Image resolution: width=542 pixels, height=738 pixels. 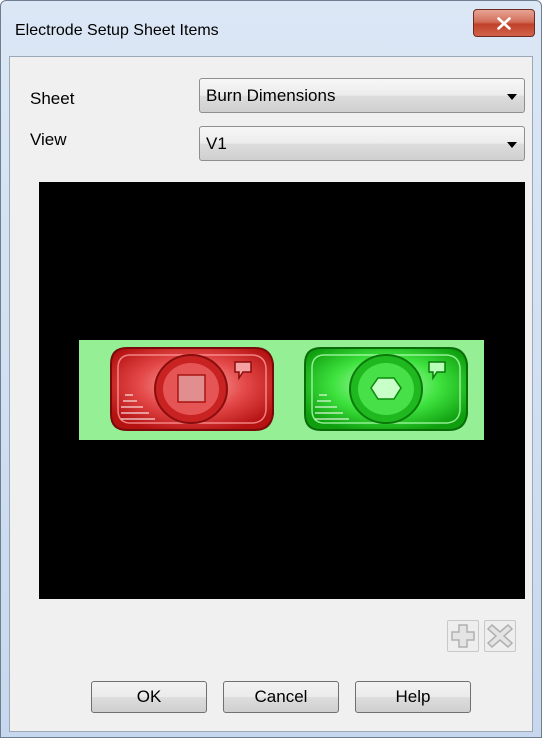 I want to click on cancel-button: Cancel, so click(x=281, y=697).